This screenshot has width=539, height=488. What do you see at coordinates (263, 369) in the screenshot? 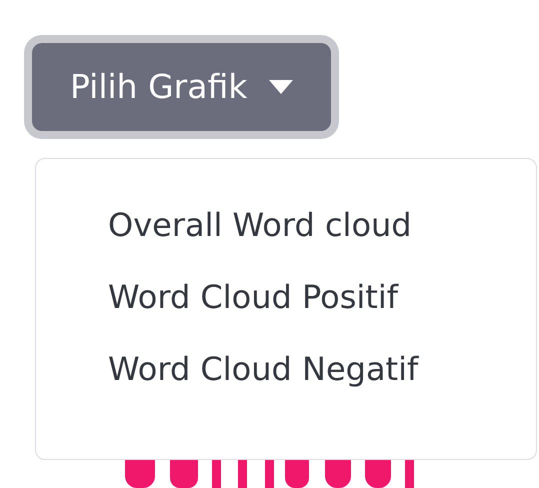
I see `menu-item: Word Cloud Negatif` at bounding box center [263, 369].